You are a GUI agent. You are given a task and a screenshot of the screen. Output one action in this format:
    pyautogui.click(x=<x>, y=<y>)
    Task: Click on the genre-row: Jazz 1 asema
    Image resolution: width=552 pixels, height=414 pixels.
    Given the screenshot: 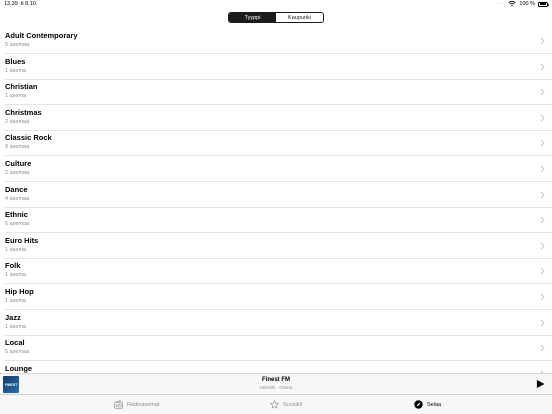 What is the action you would take?
    pyautogui.click(x=276, y=323)
    